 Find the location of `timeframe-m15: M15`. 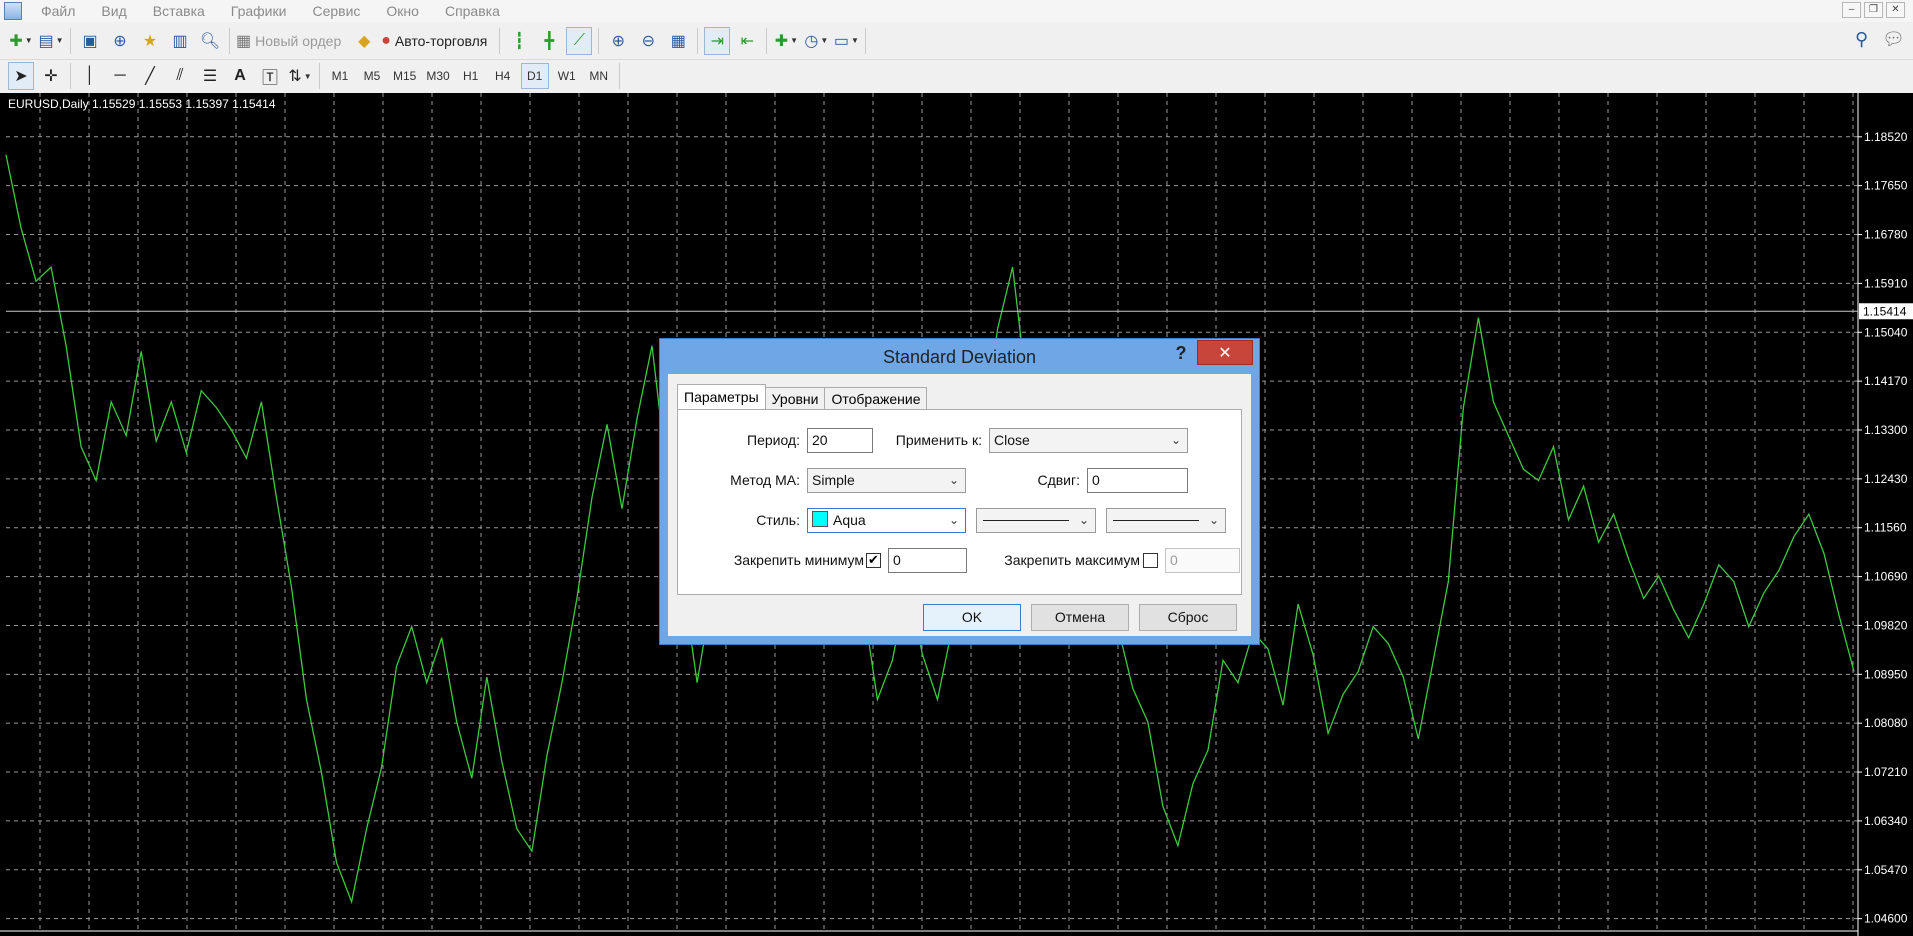

timeframe-m15: M15 is located at coordinates (404, 76).